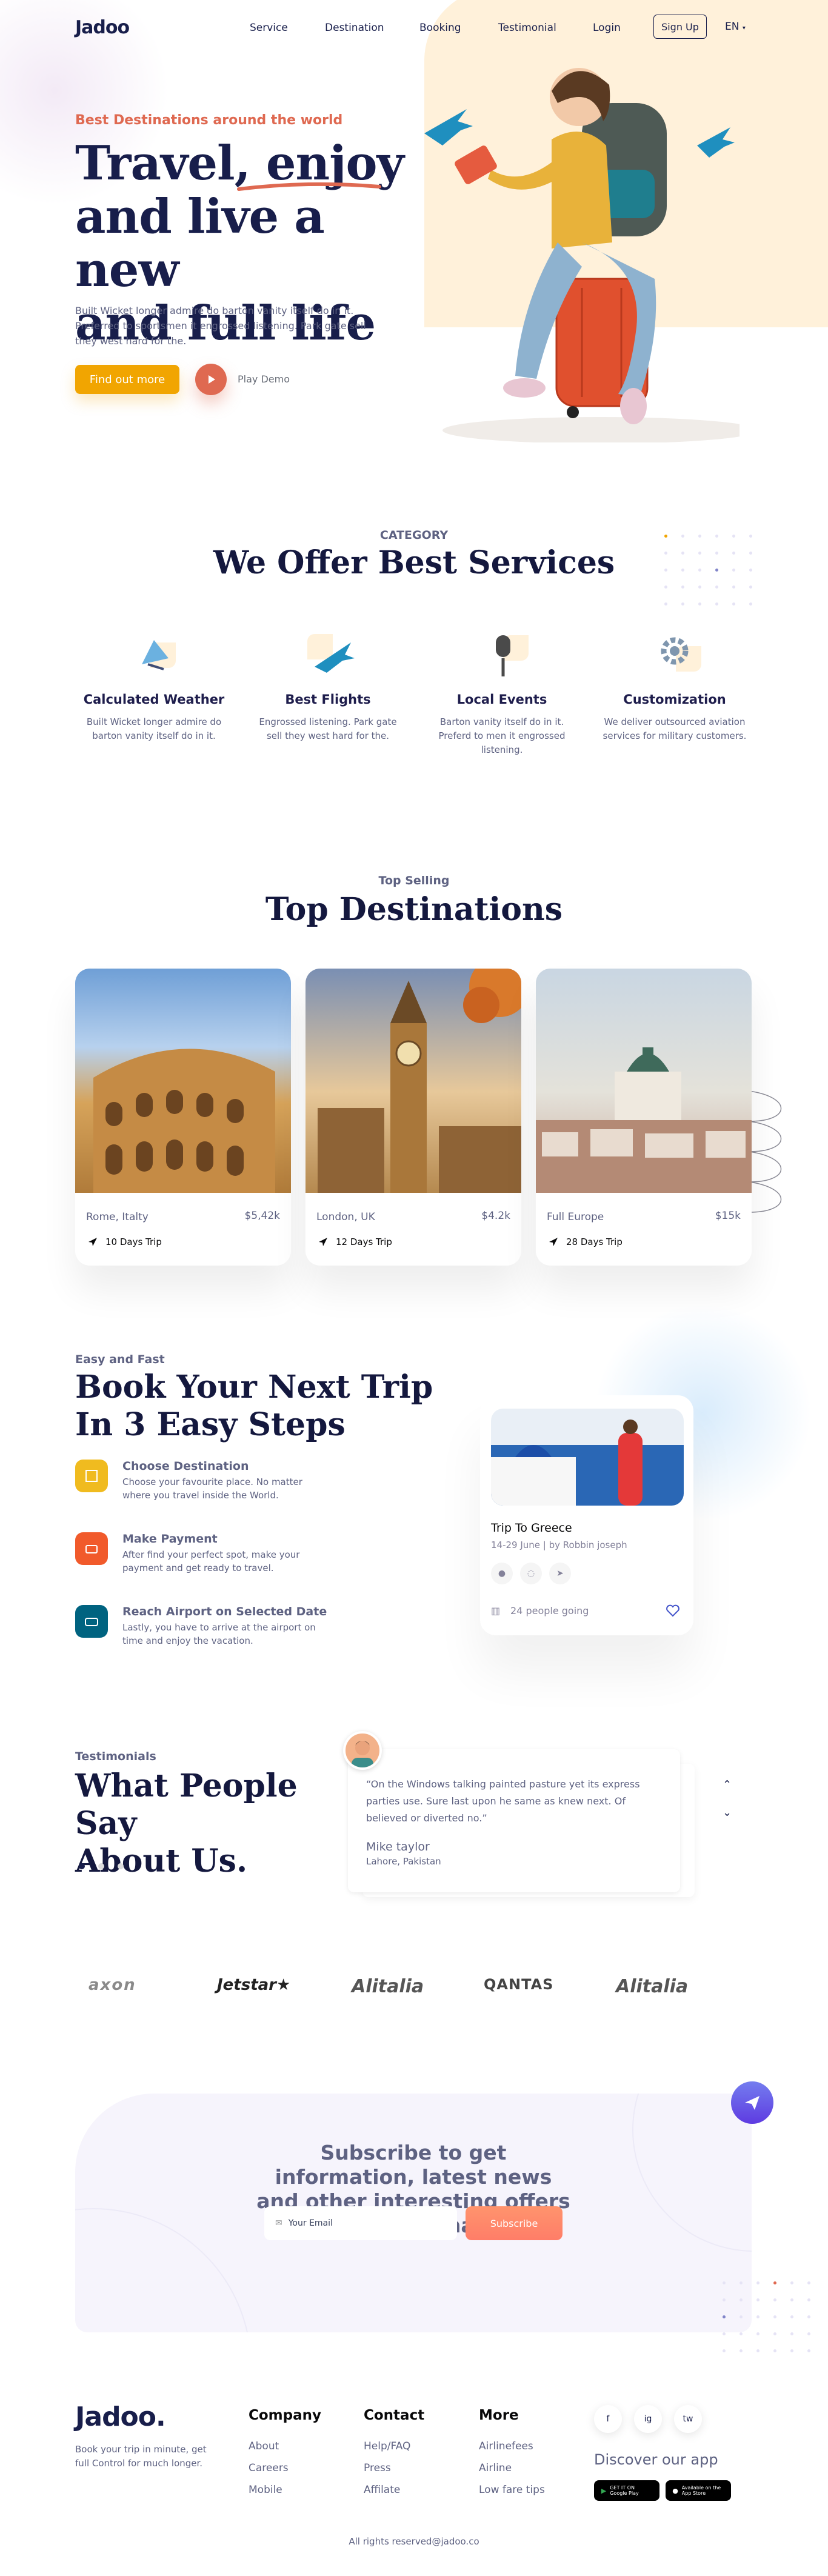 The image size is (828, 2576). What do you see at coordinates (262, 1216) in the screenshot?
I see `destination-price: $5,42k` at bounding box center [262, 1216].